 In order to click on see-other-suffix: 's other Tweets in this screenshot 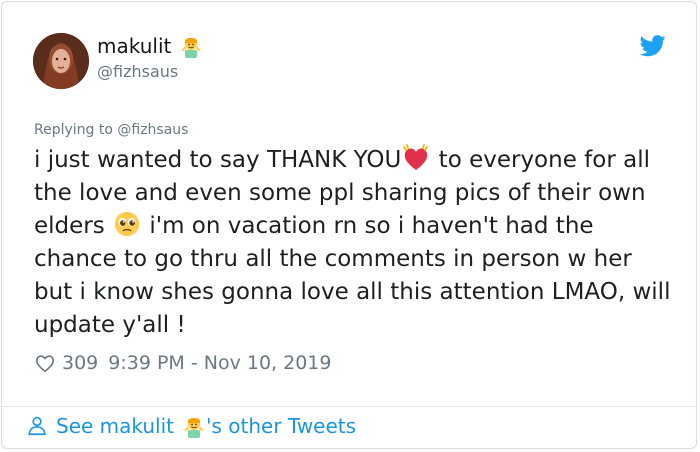, I will do `click(281, 426)`.